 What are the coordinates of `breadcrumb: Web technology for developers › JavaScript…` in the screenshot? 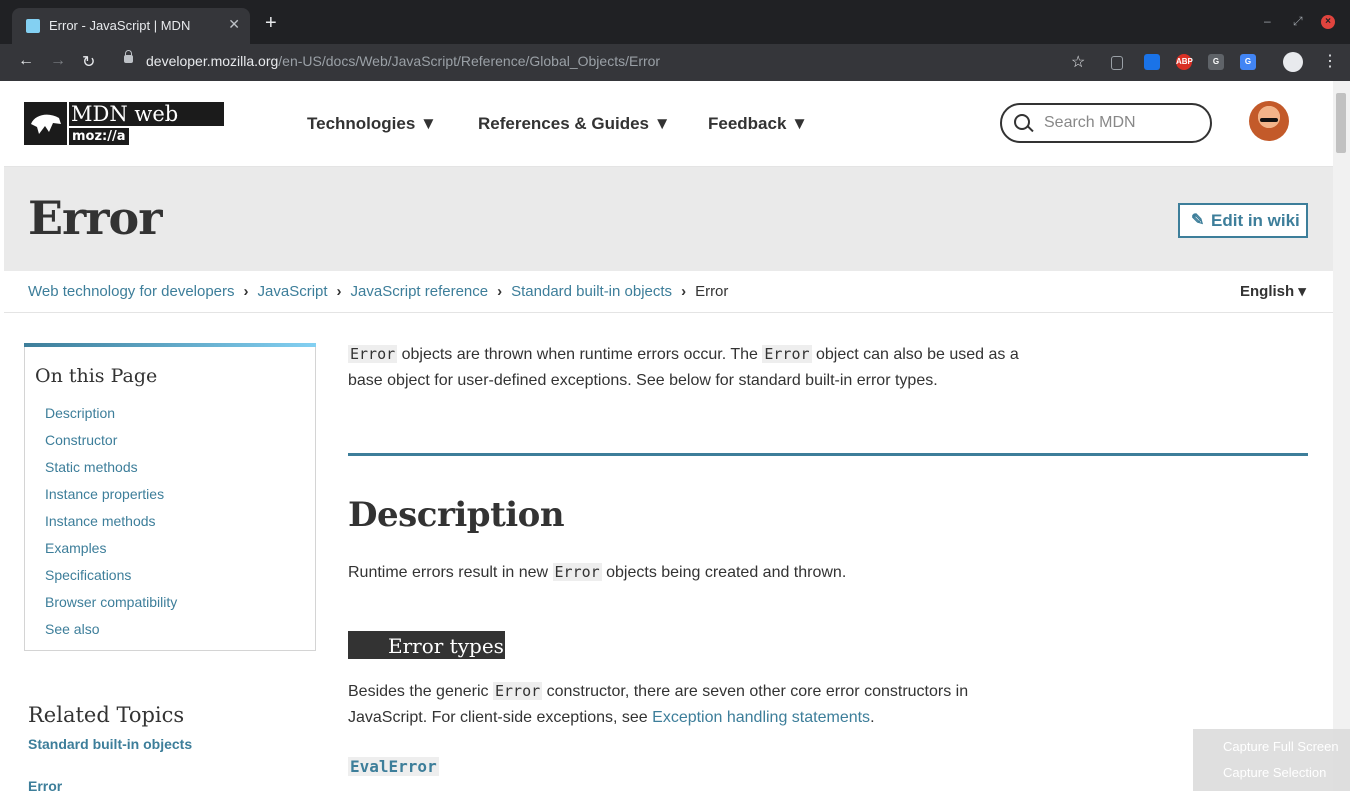 It's located at (378, 291).